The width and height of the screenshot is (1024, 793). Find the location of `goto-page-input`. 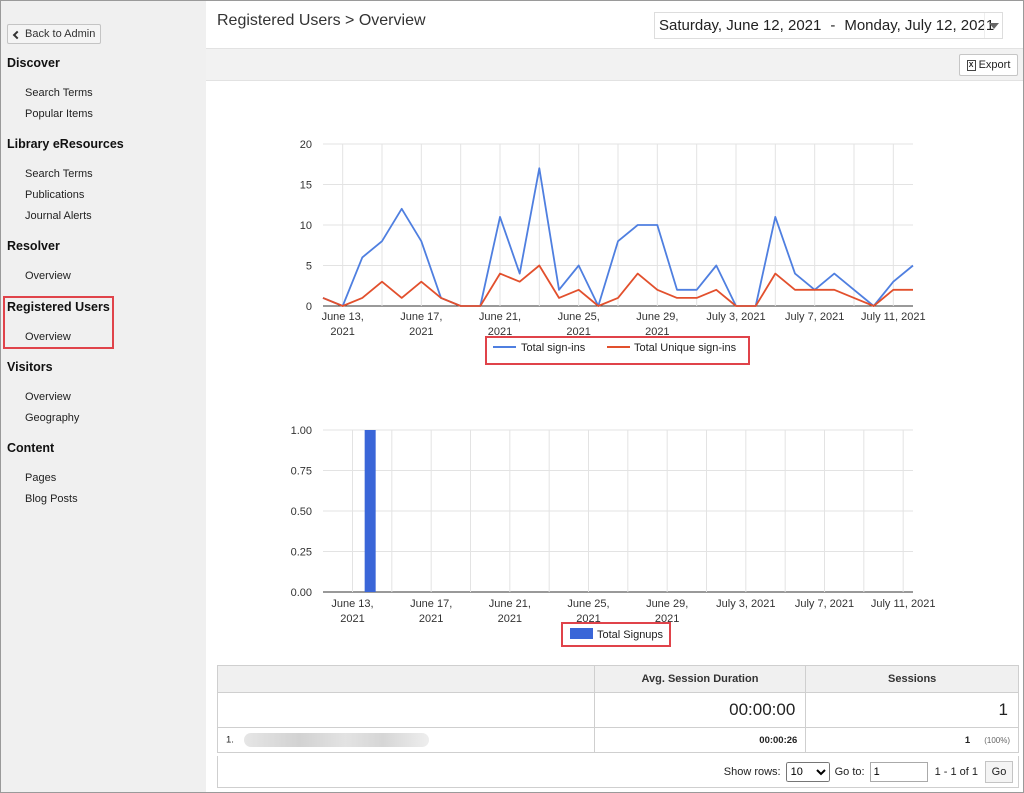

goto-page-input is located at coordinates (898, 771).